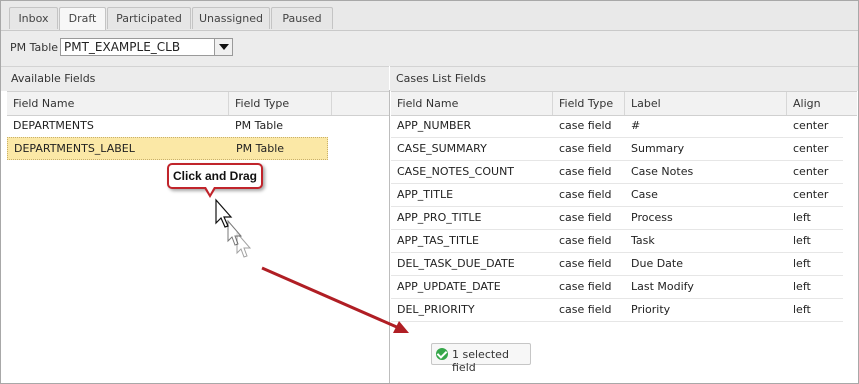 The image size is (859, 384). Describe the element at coordinates (480, 361) in the screenshot. I see `selected-field-text: 1 selected field` at that location.